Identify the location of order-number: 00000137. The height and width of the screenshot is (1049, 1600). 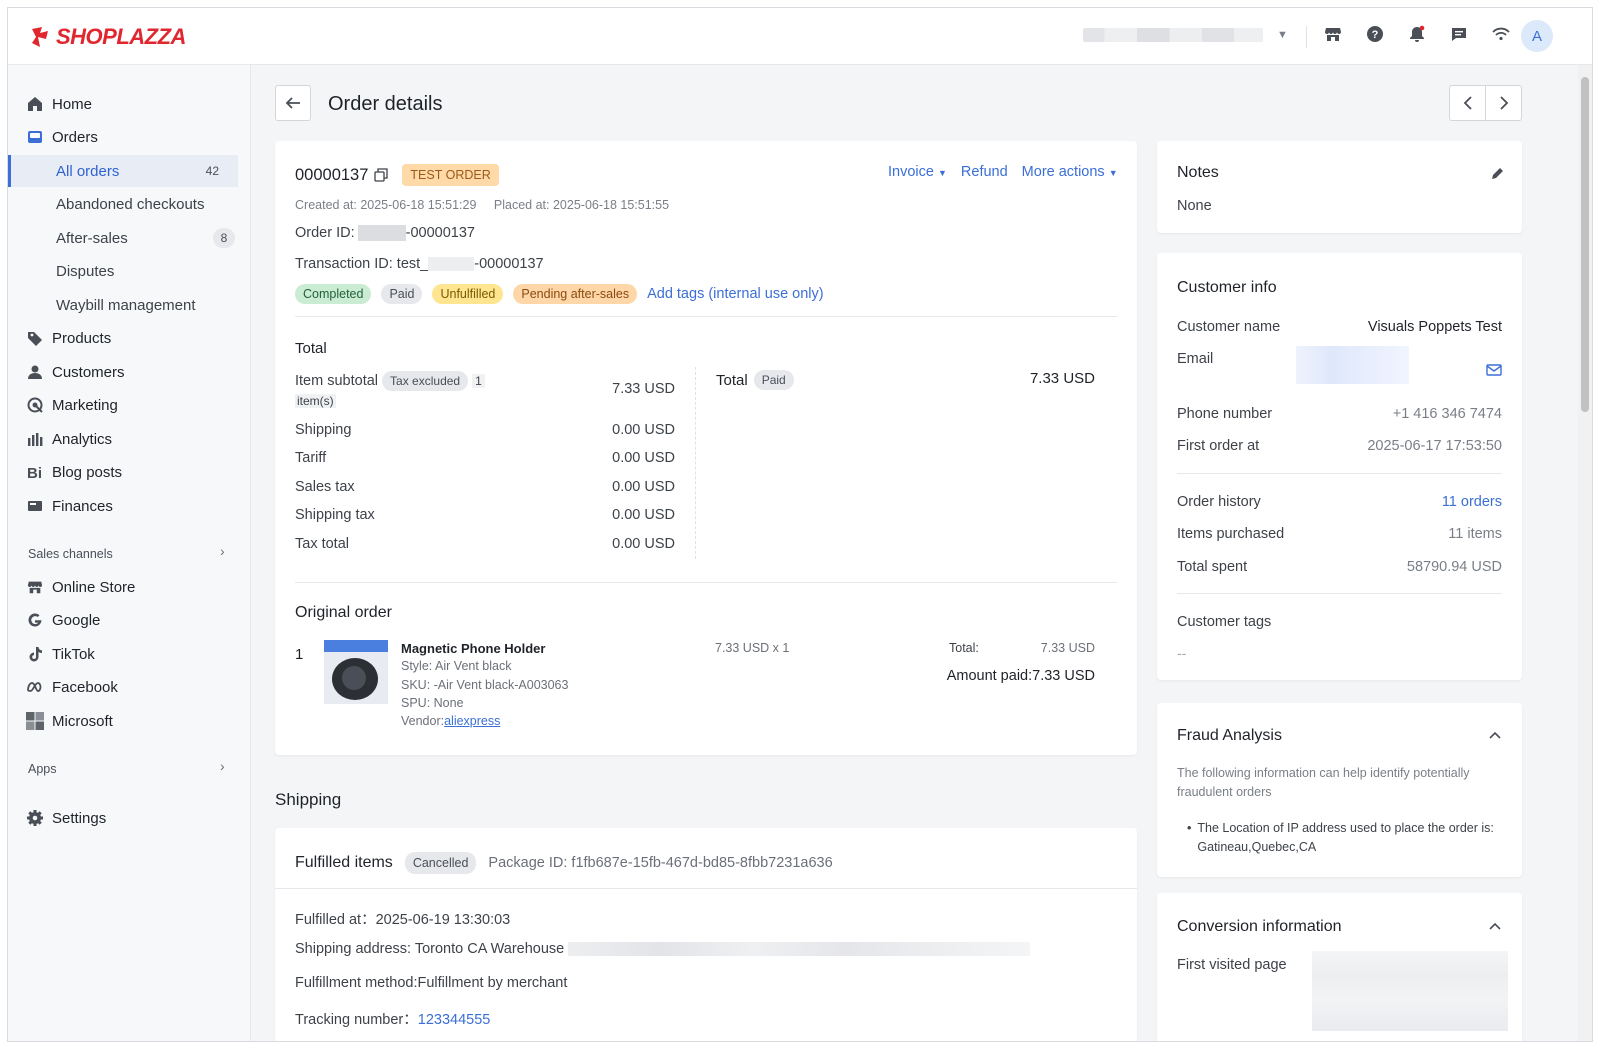
(332, 174).